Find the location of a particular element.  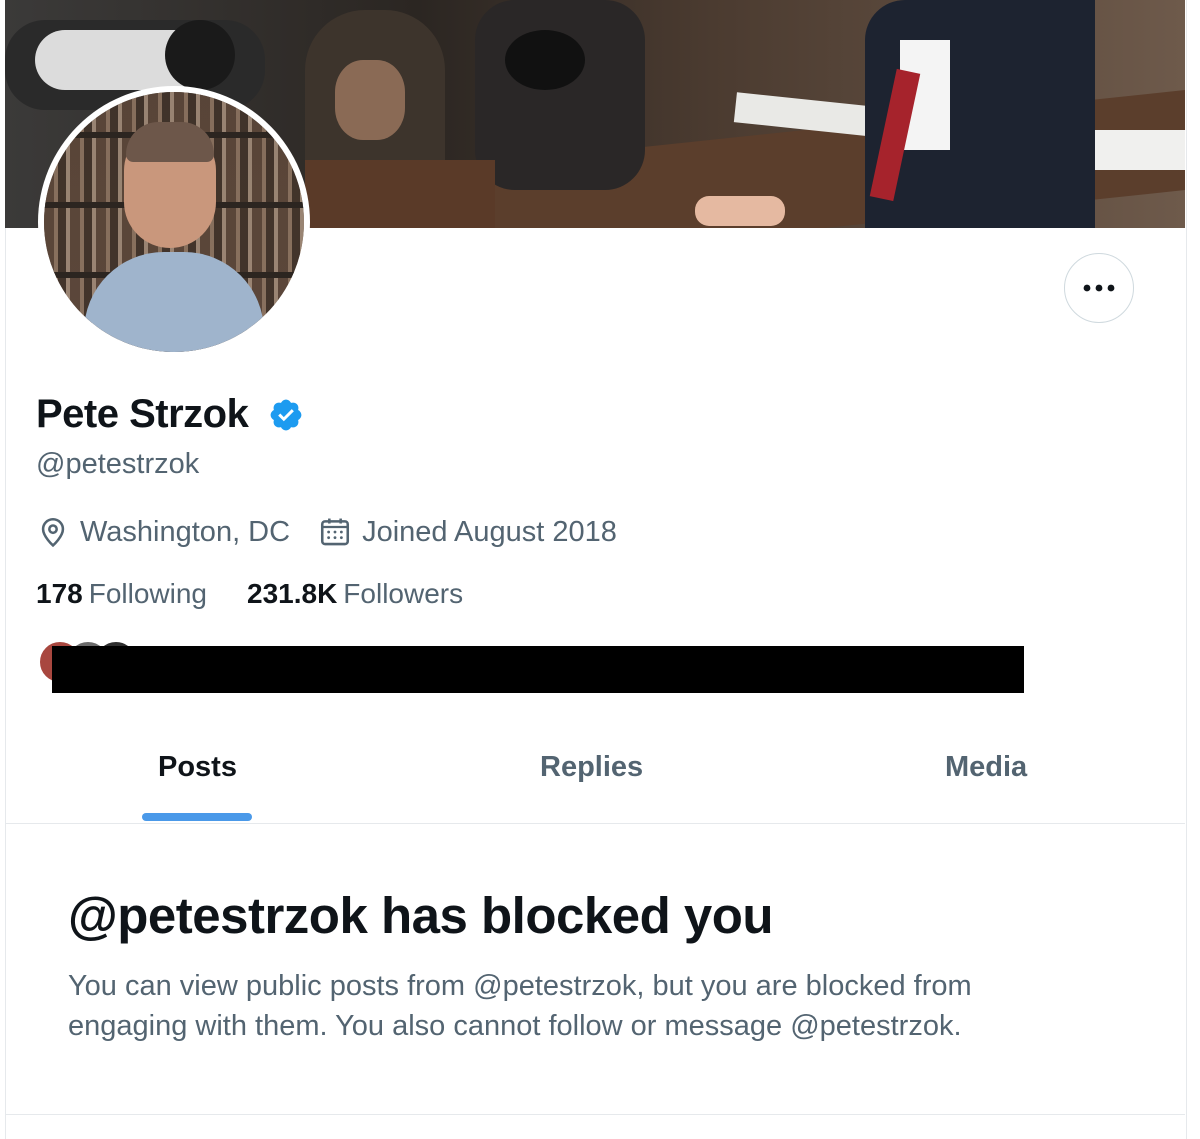

redaction-bar is located at coordinates (538, 669).